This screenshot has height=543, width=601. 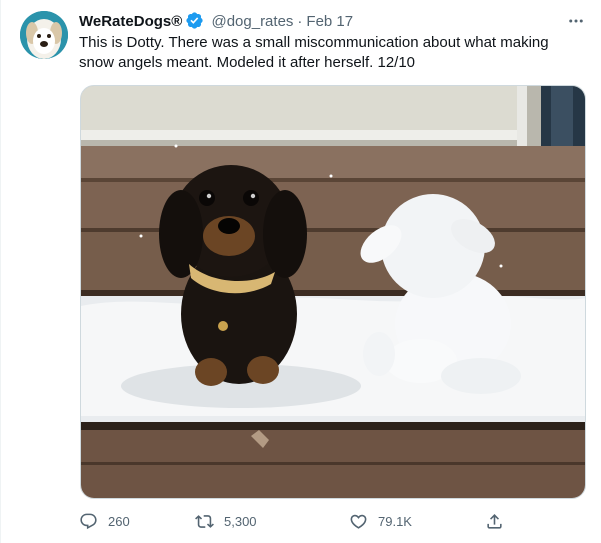 What do you see at coordinates (240, 521) in the screenshot?
I see `retweet-count: 5,300` at bounding box center [240, 521].